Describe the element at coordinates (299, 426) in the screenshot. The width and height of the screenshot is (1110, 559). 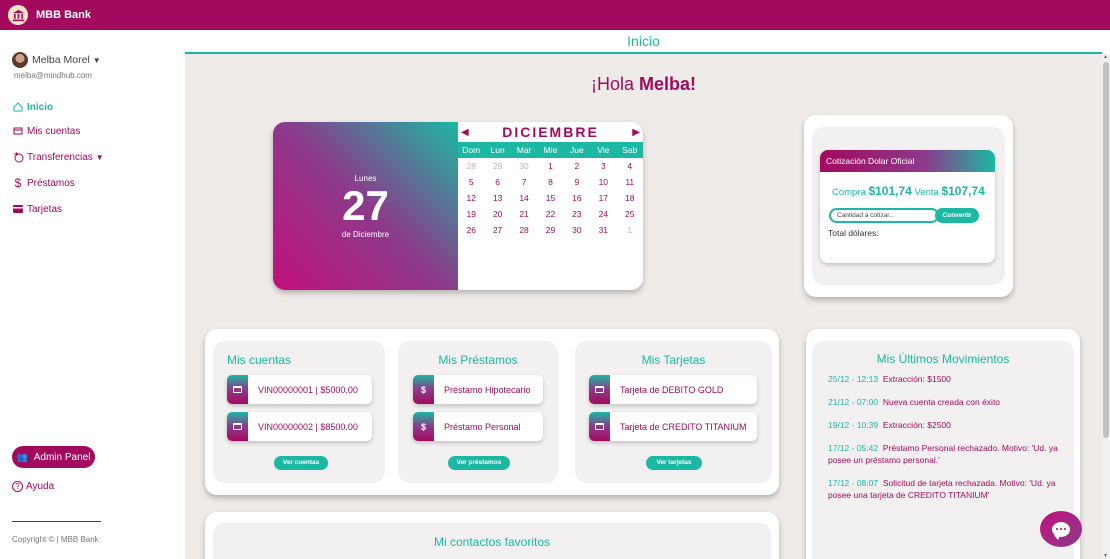
I see `account-item: VIN00000002 | $8500.00` at that location.